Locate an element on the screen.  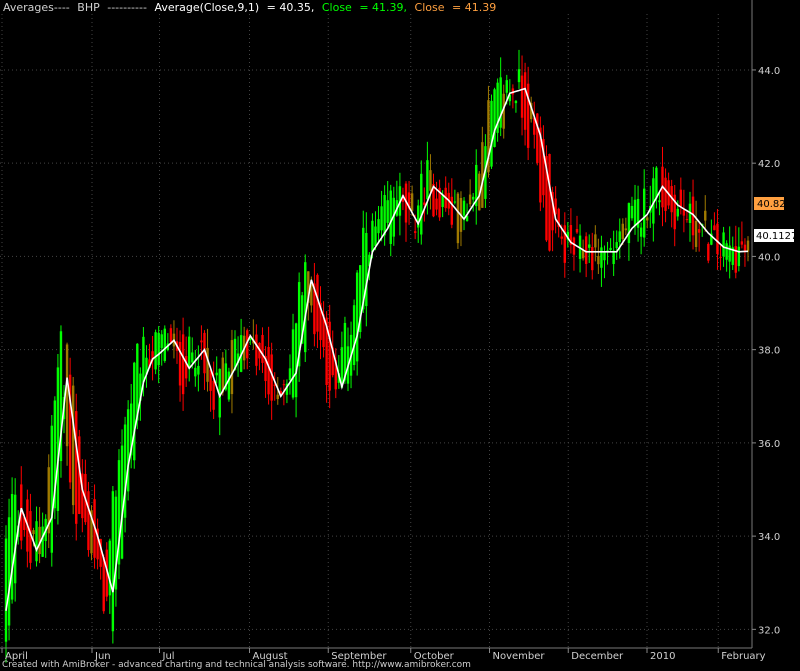
x-tick-label: November is located at coordinates (519, 656).